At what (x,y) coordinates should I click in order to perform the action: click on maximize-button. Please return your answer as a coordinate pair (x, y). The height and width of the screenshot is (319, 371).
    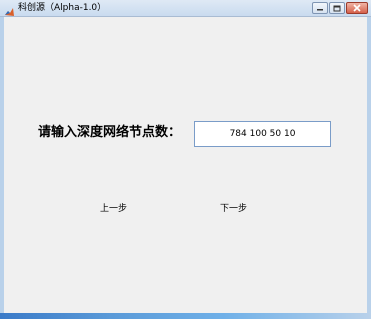
    Looking at the image, I should click on (337, 8).